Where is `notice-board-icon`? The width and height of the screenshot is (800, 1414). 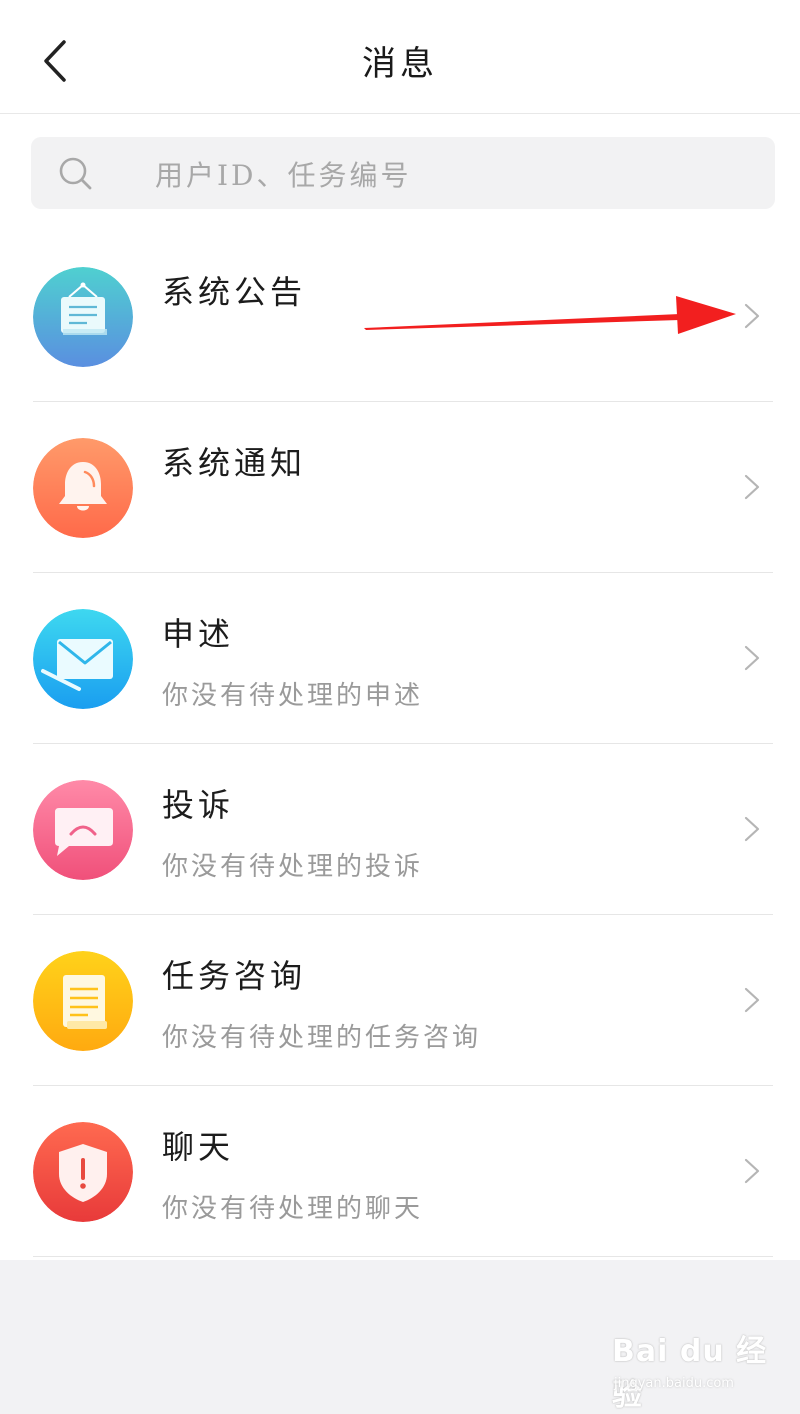 notice-board-icon is located at coordinates (83, 317).